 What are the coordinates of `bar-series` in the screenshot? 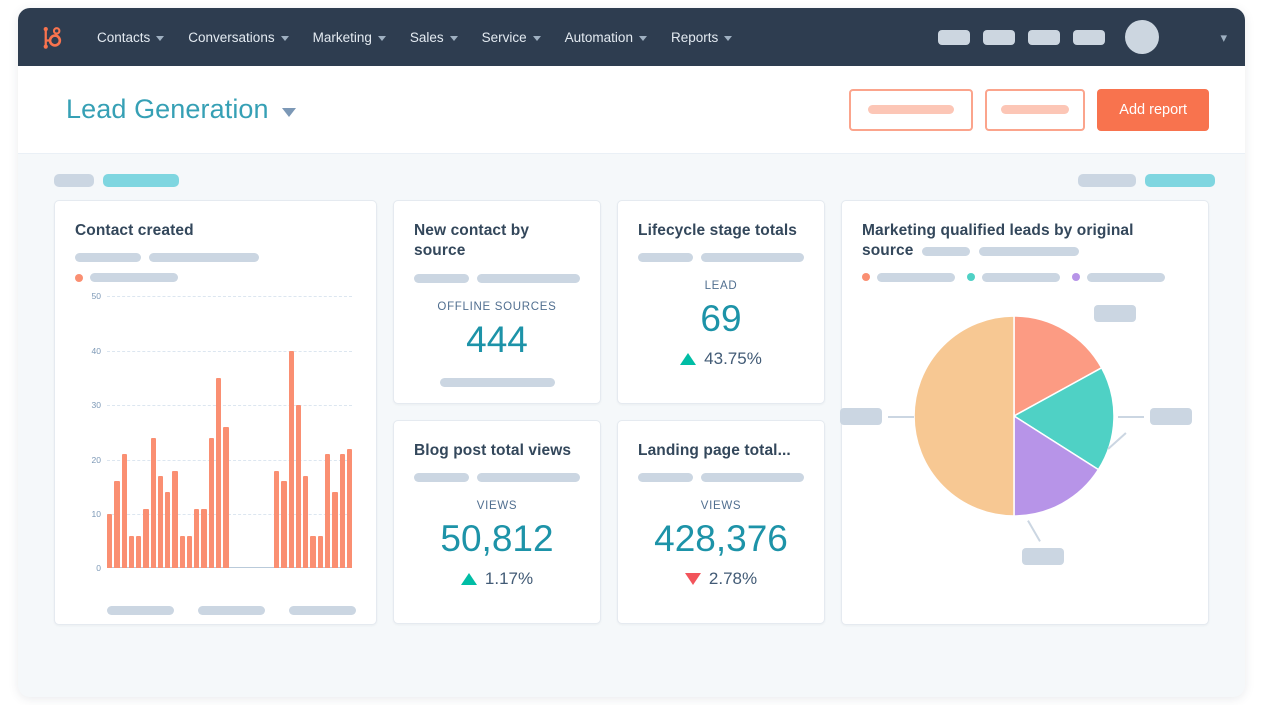 It's located at (230, 432).